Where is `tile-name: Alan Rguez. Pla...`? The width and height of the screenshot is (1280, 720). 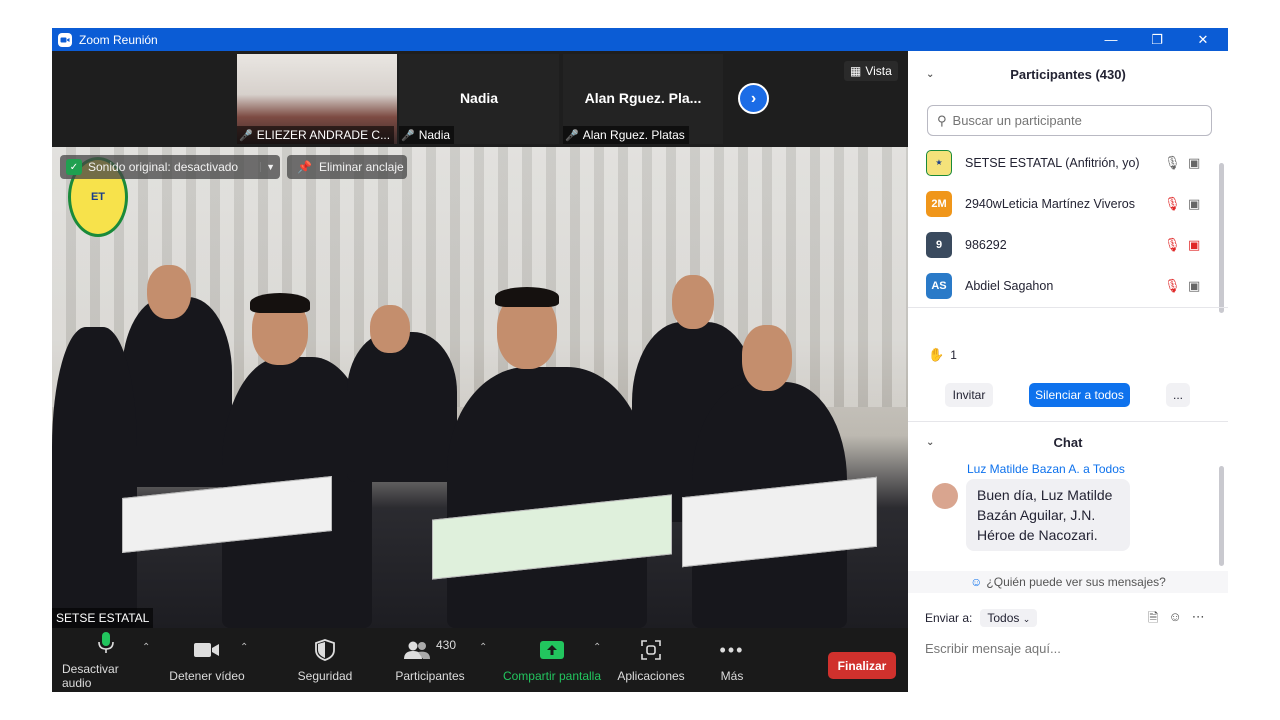
tile-name: Alan Rguez. Pla... is located at coordinates (643, 98).